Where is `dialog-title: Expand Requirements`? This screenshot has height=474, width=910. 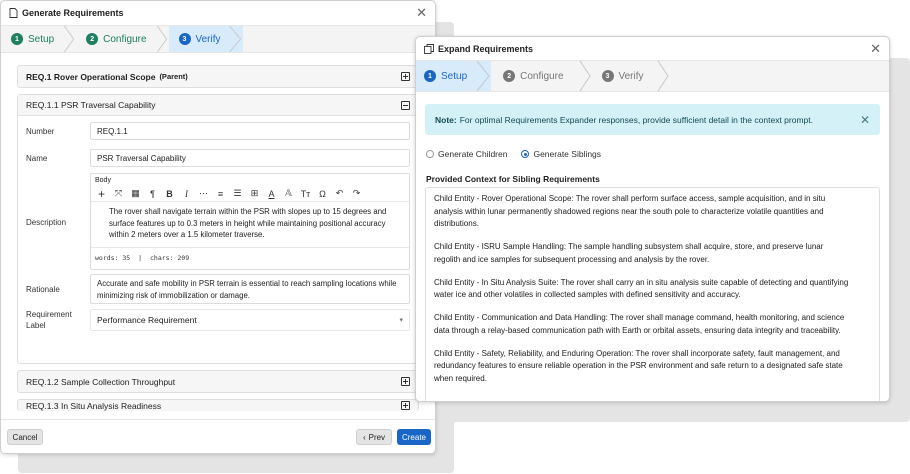 dialog-title: Expand Requirements is located at coordinates (486, 48).